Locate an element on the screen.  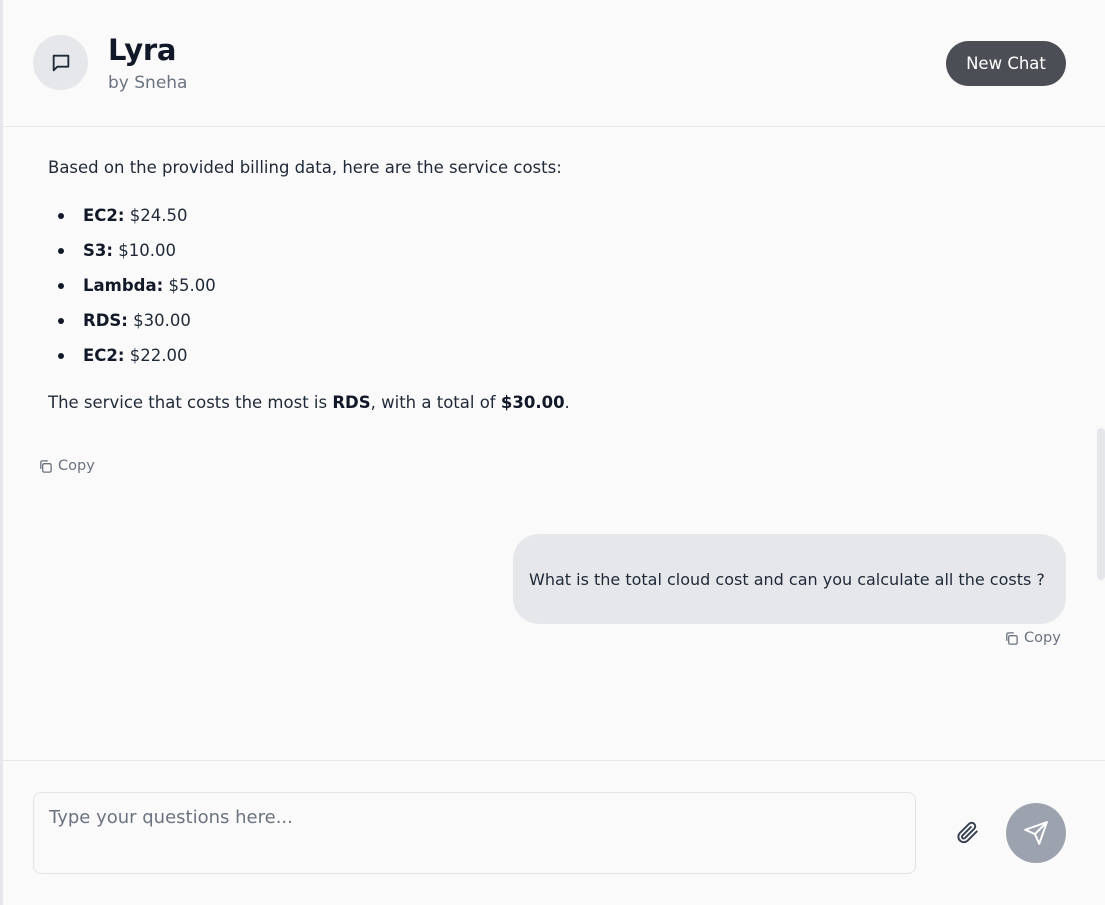
page-subtitle: by Sneha is located at coordinates (148, 83).